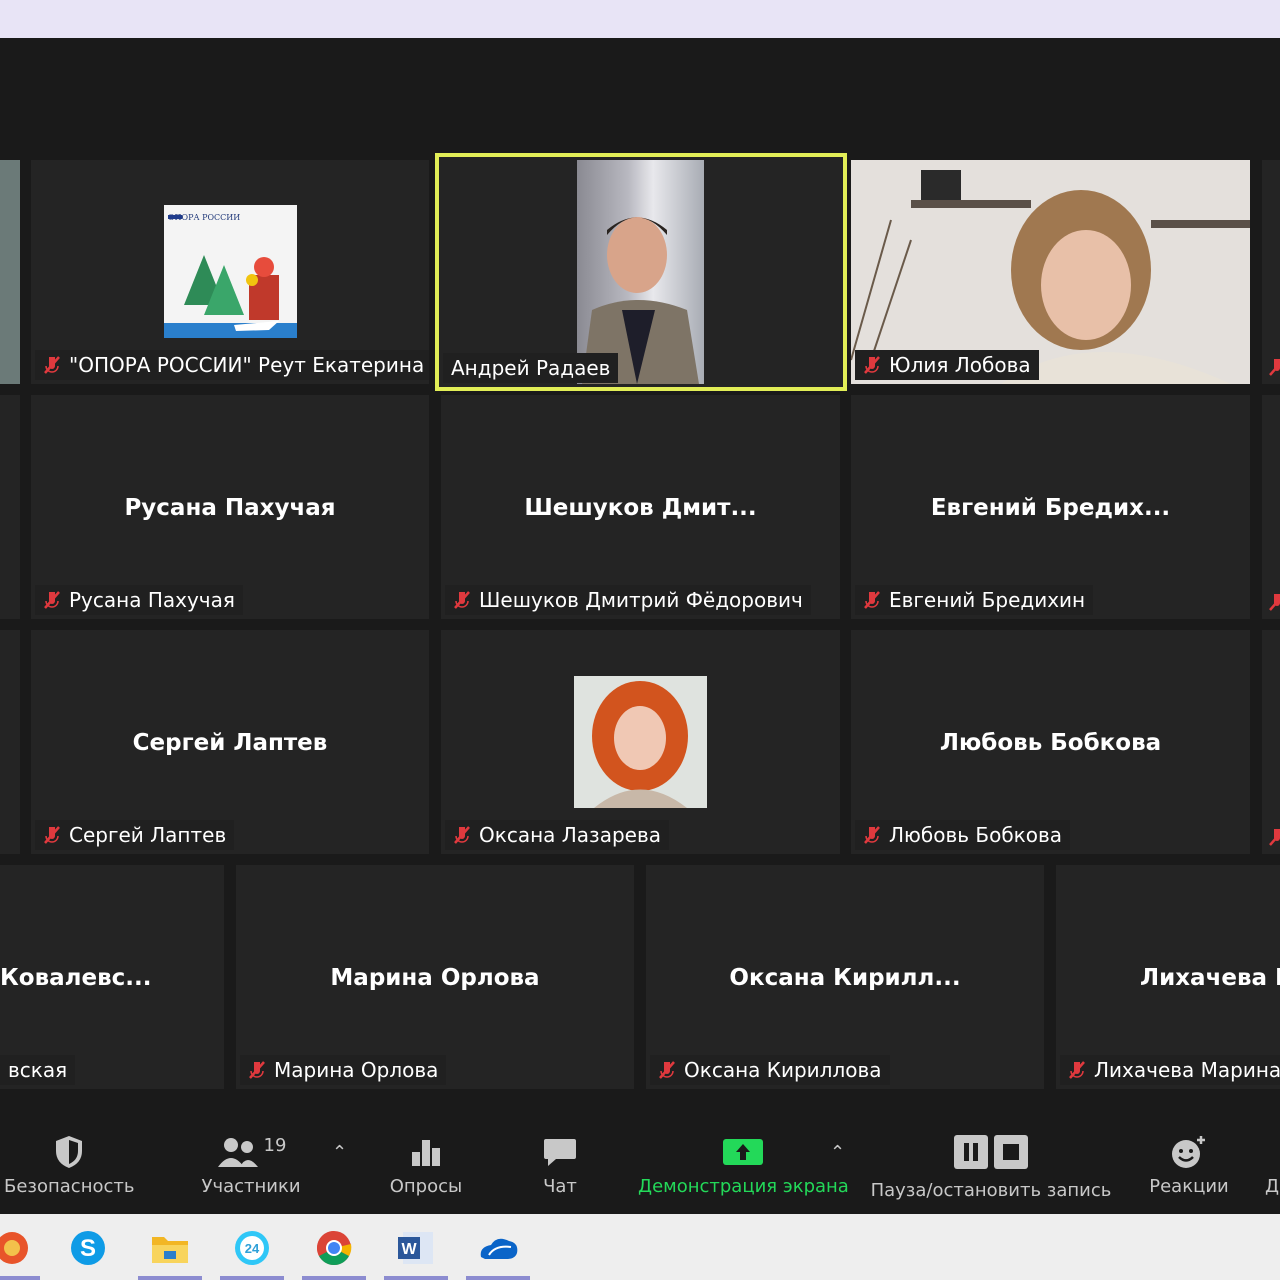 The height and width of the screenshot is (1280, 1280). I want to click on taskbar-app-bitrix24: 24, so click(252, 1248).